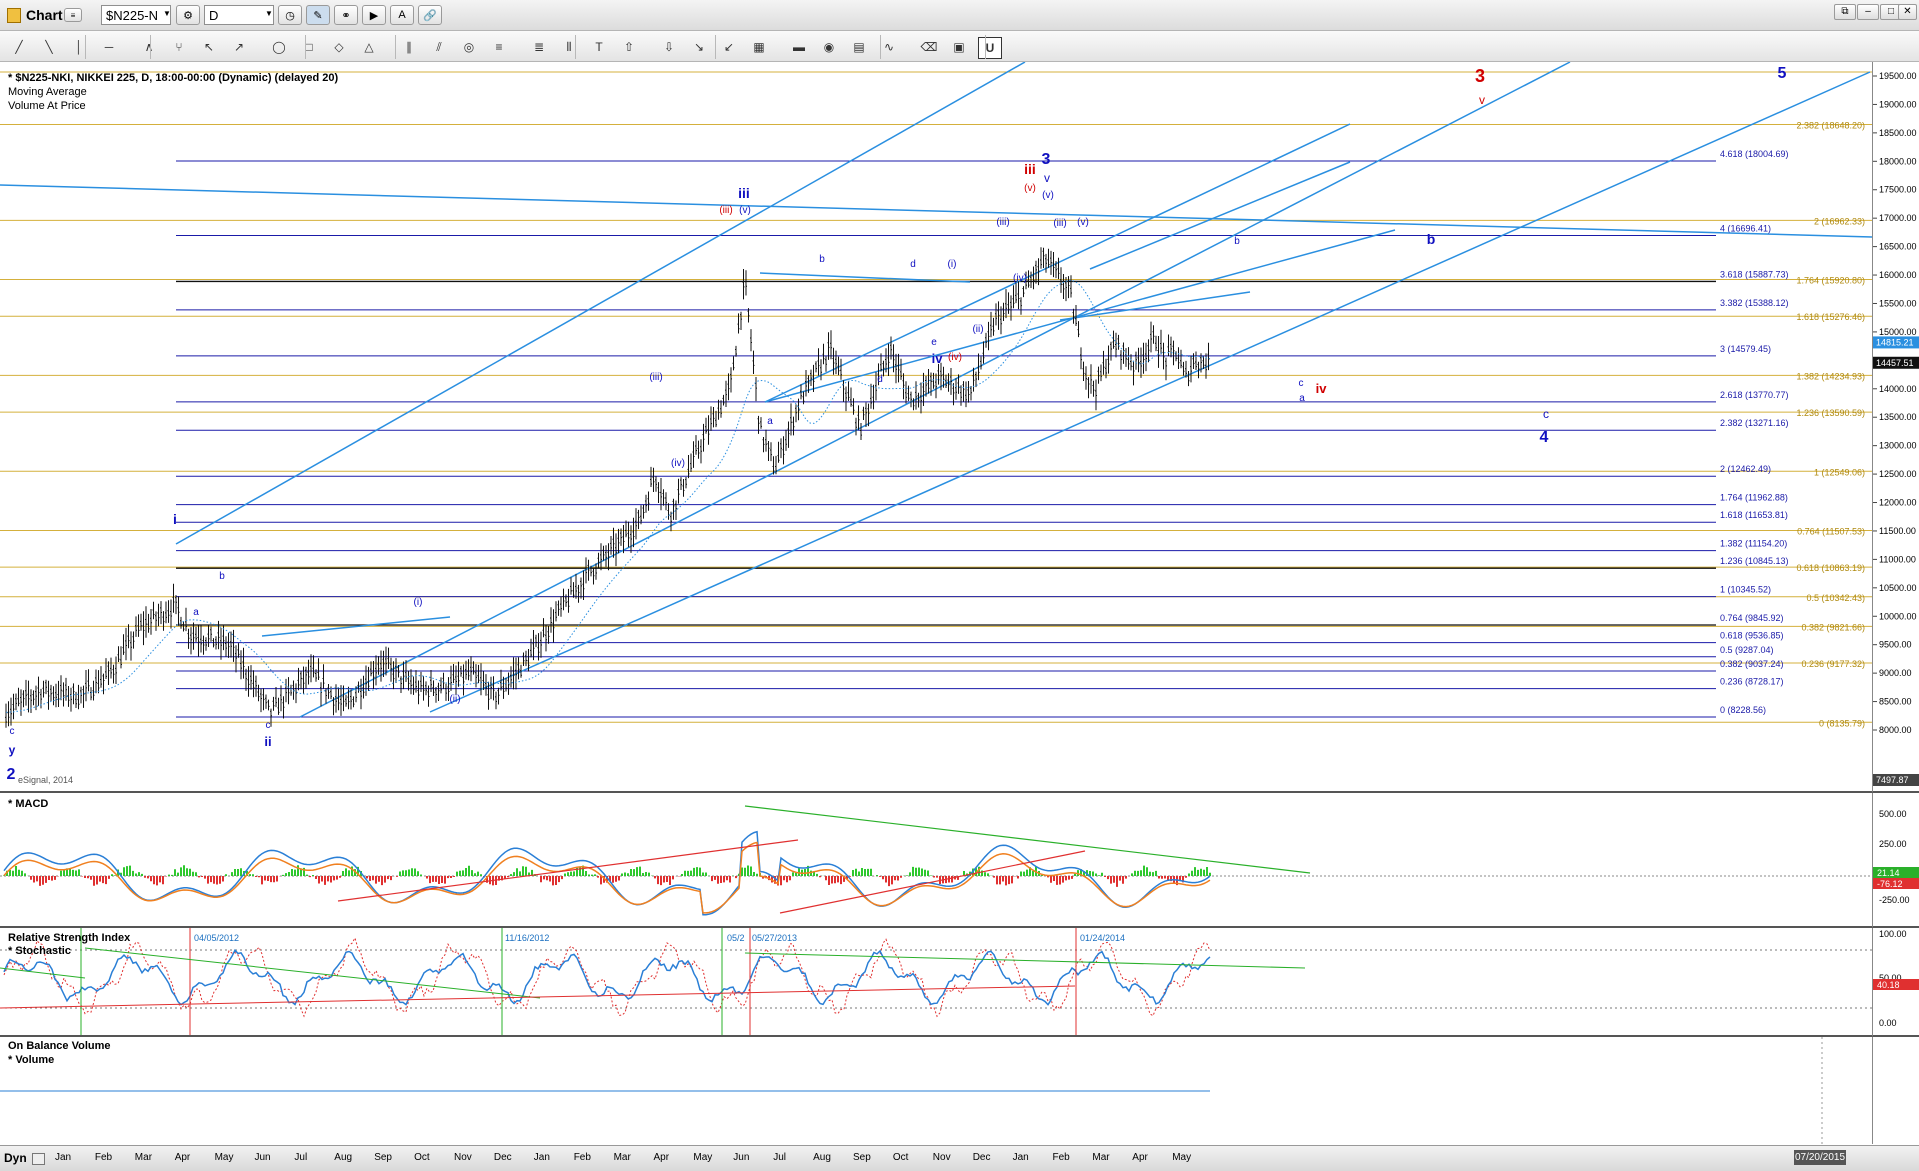 This screenshot has width=1919, height=1171. I want to click on line-tool-icon: ╱, so click(19, 47).